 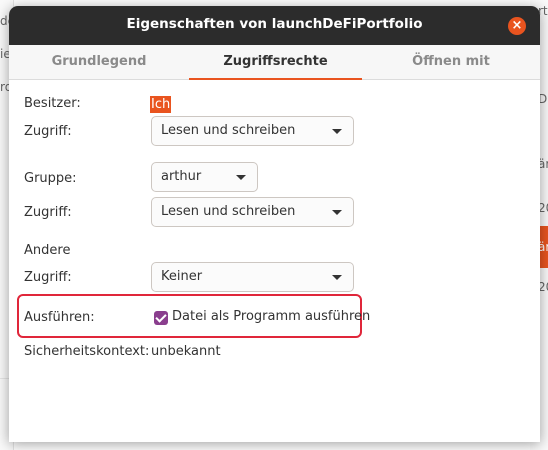 I want to click on owner-access-label: Zugriff:, so click(x=48, y=131).